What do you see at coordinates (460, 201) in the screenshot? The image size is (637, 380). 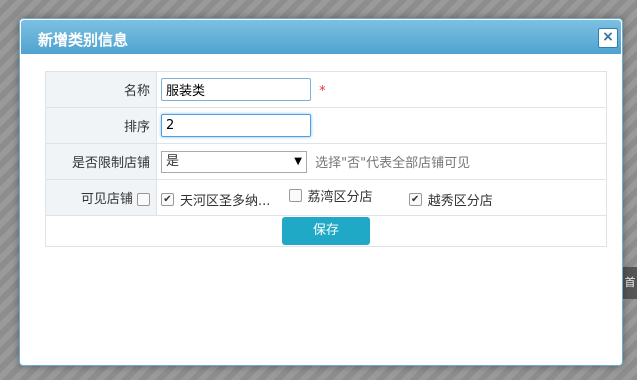 I see `store-name: 越秀区分店` at bounding box center [460, 201].